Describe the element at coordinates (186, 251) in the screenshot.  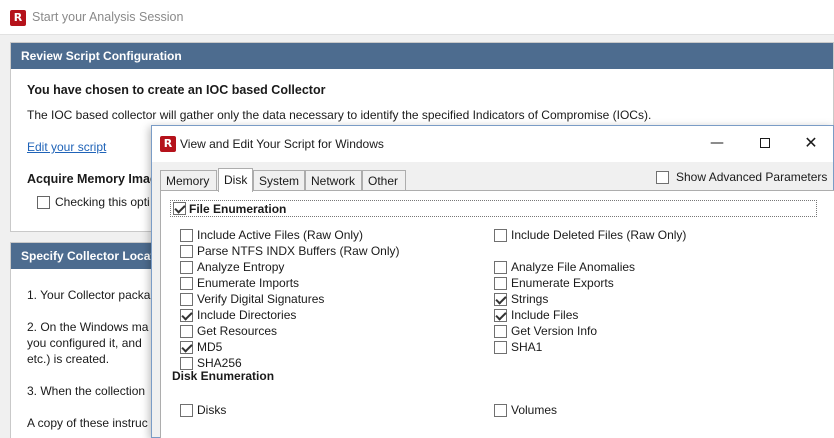
I see `parse-ntfs-indx-checkbox` at that location.